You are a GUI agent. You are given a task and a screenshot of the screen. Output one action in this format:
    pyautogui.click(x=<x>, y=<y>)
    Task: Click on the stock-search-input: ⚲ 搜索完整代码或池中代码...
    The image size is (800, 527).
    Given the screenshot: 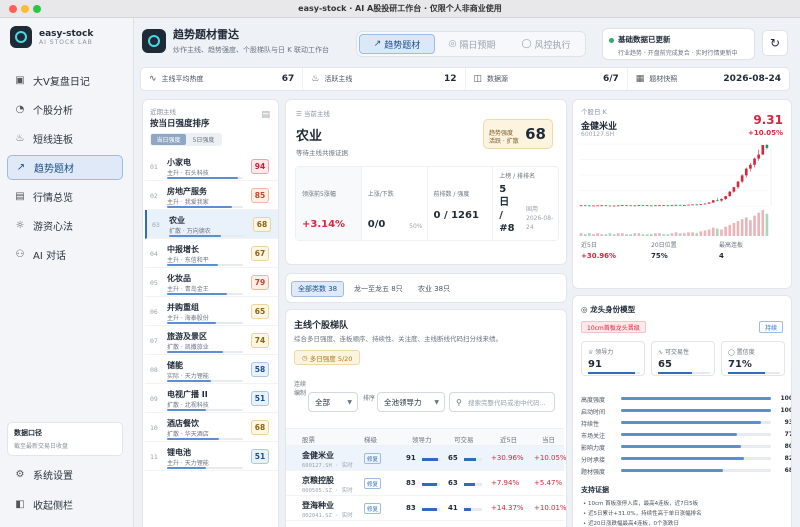 What is the action you would take?
    pyautogui.click(x=502, y=402)
    